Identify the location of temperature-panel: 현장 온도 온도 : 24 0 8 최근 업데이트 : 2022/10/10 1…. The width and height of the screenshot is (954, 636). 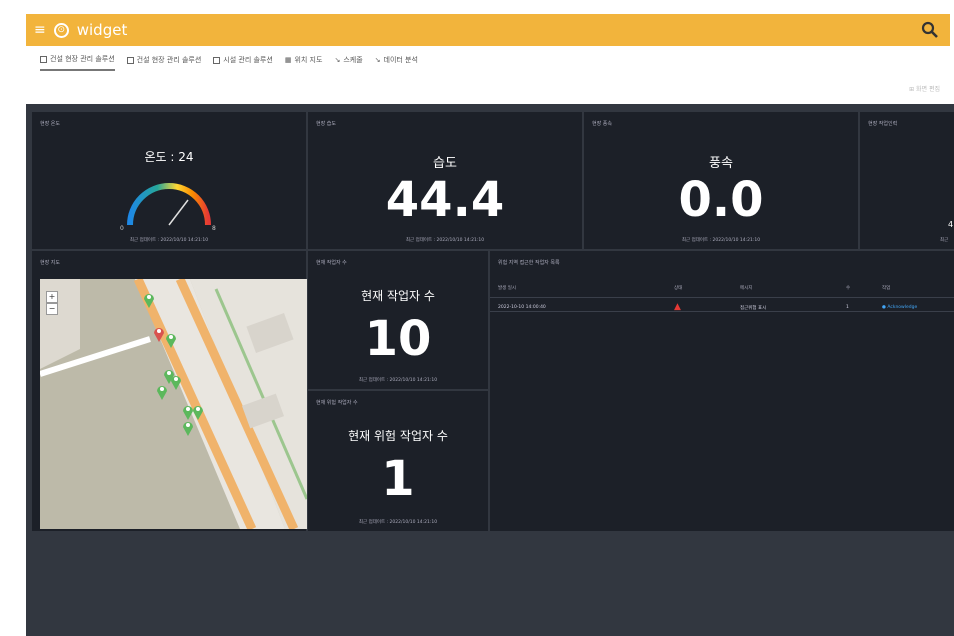
(169, 180).